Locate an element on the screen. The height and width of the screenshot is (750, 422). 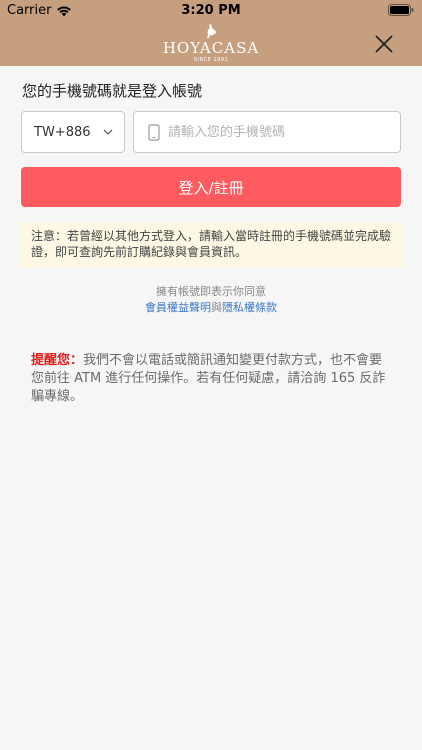
app-header: Carrier 3:20 PM HOYACASA SINCE 1991 is located at coordinates (211, 33).